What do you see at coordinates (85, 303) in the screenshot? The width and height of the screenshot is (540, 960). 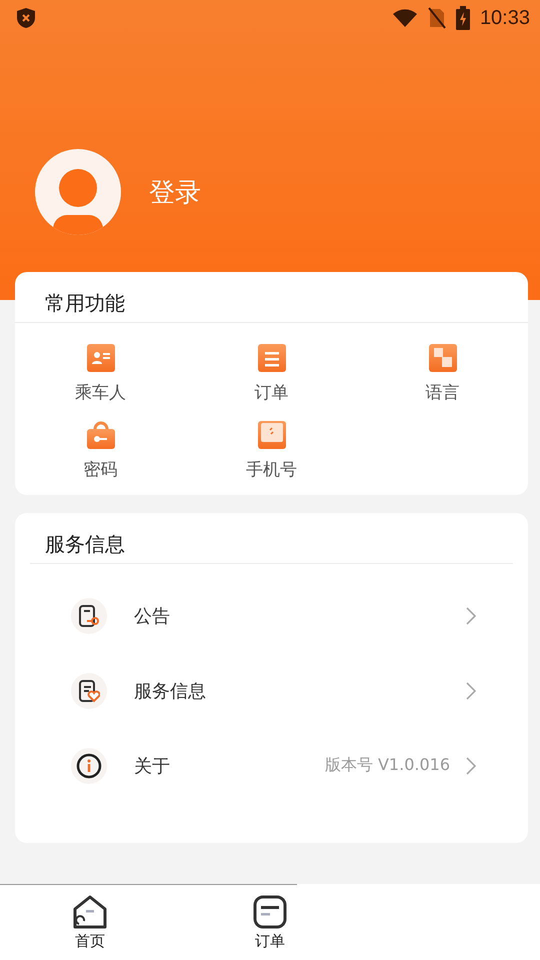 I see `section-title: 常用功能` at bounding box center [85, 303].